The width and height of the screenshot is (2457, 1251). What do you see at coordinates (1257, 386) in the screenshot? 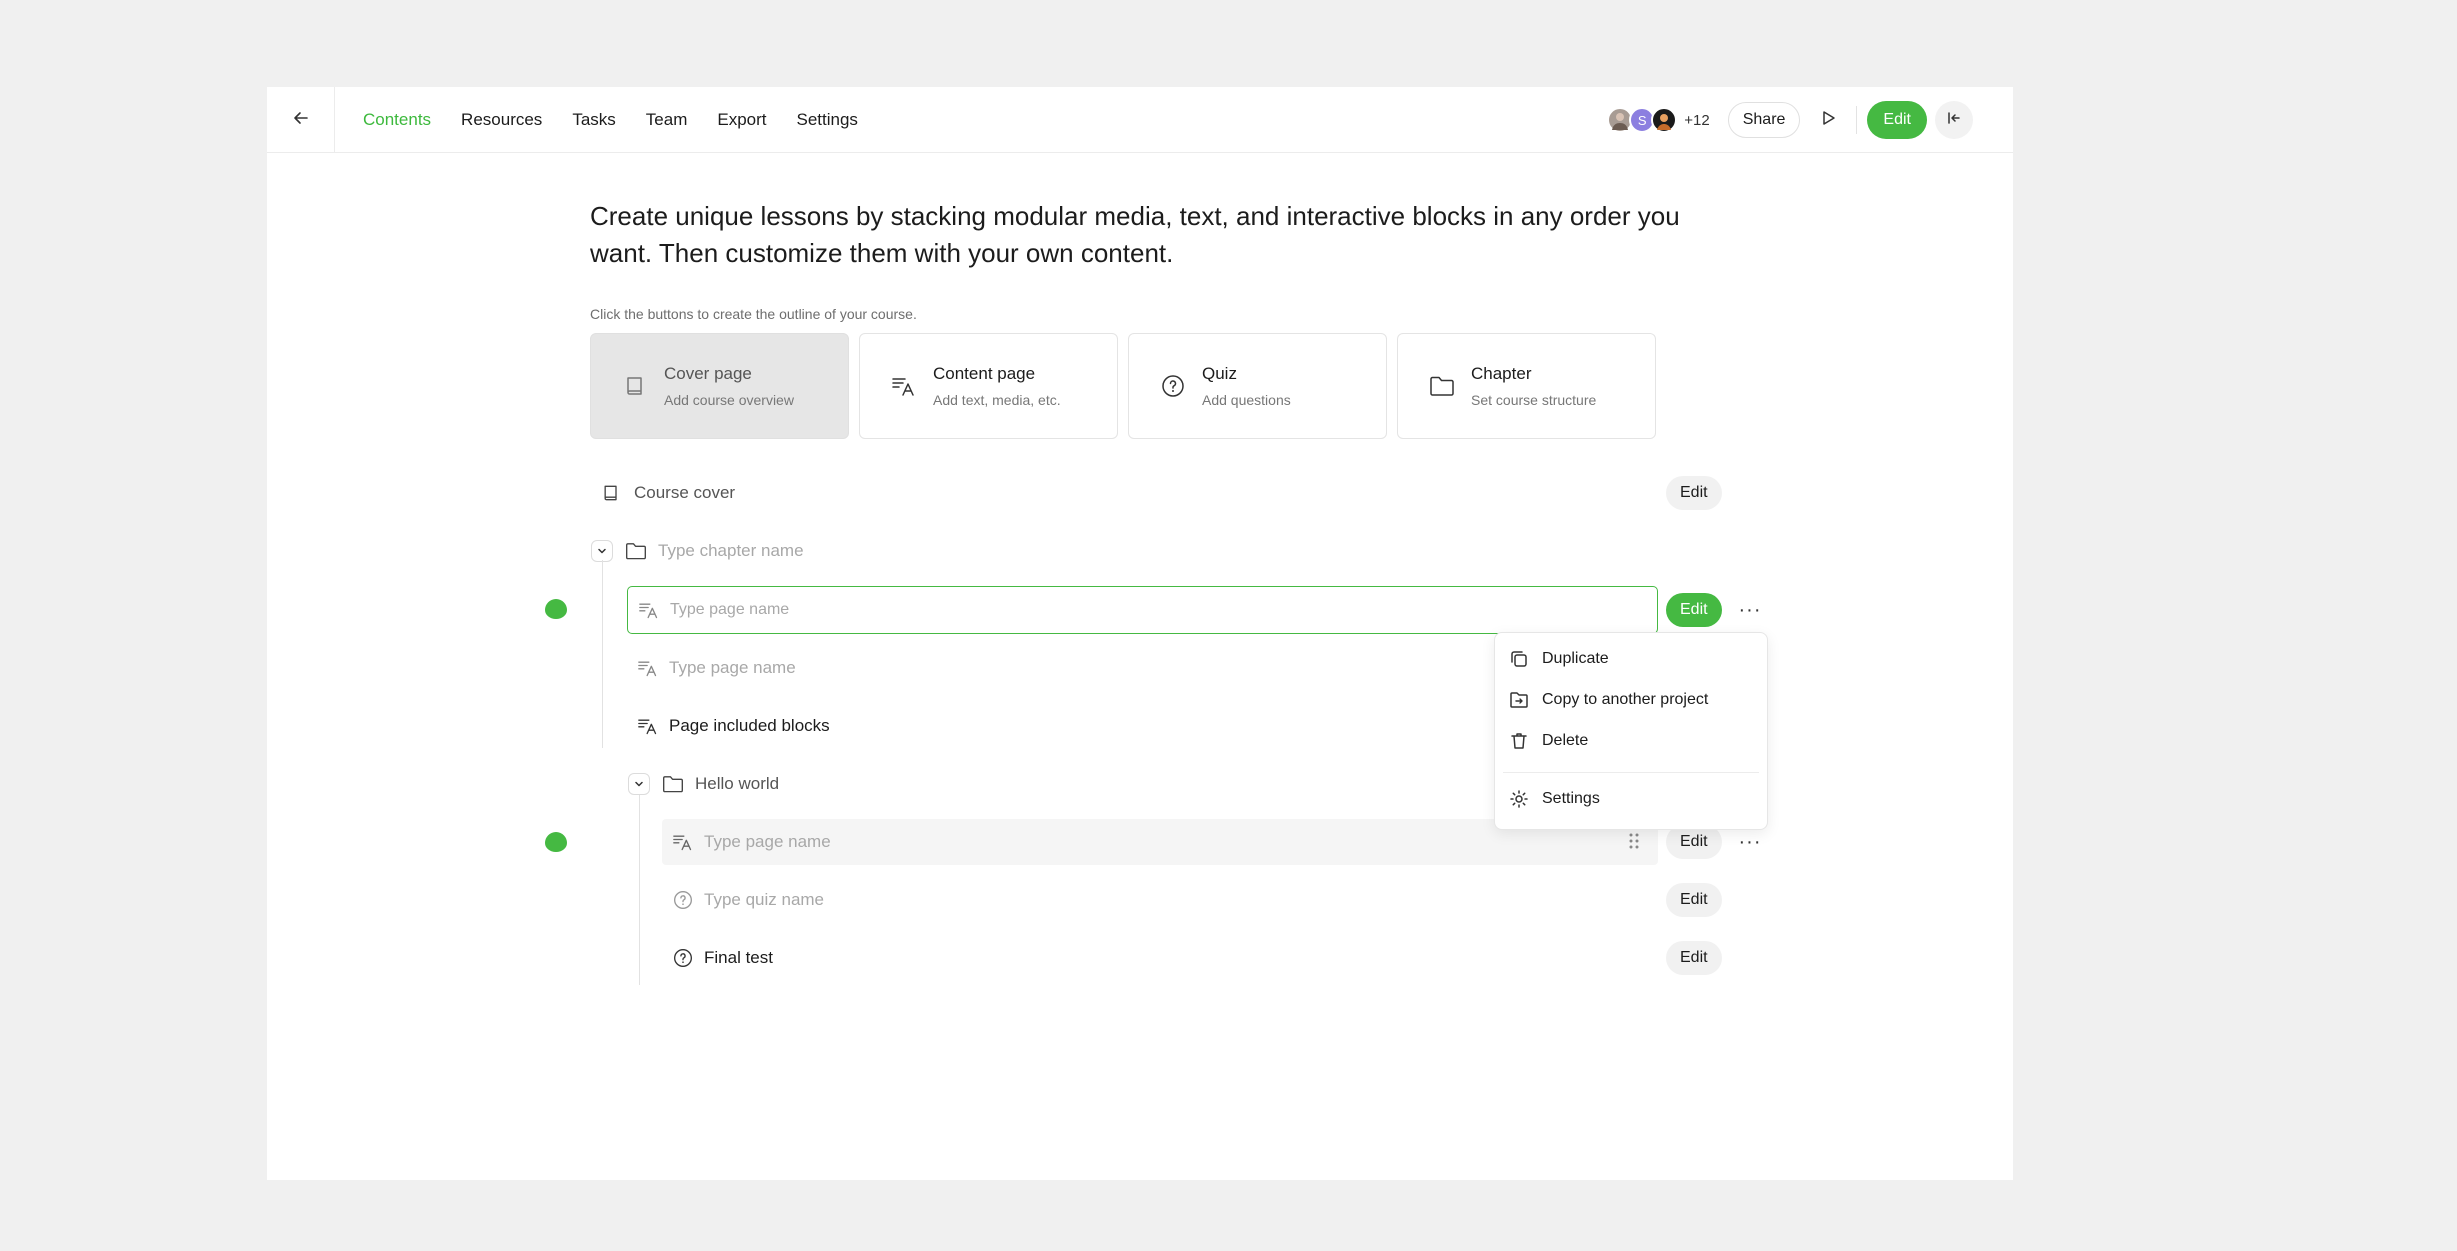
I see `quiz-card: Quiz Add questions` at bounding box center [1257, 386].